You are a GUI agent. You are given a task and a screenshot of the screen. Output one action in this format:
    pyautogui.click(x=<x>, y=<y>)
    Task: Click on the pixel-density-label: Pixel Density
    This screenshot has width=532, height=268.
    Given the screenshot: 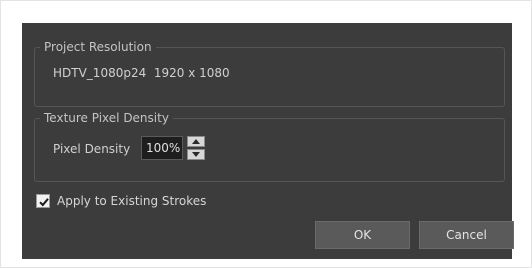 What is the action you would take?
    pyautogui.click(x=92, y=149)
    